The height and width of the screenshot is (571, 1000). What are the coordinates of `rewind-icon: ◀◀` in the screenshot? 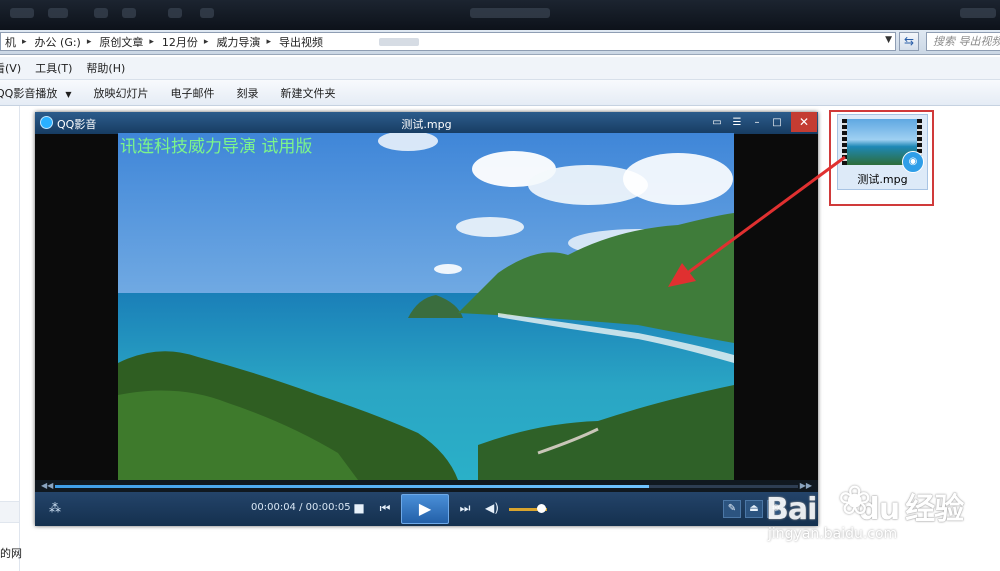 It's located at (47, 486).